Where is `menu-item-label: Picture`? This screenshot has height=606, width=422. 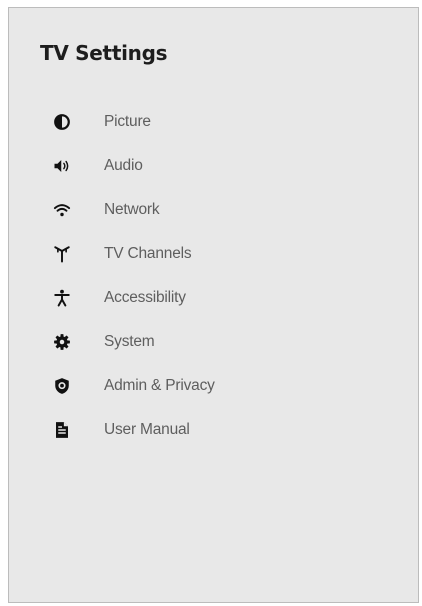
menu-item-label: Picture is located at coordinates (127, 121).